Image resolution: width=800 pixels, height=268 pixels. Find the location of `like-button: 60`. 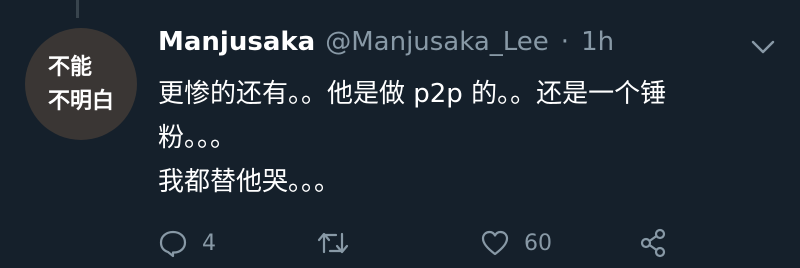

like-button: 60 is located at coordinates (516, 243).